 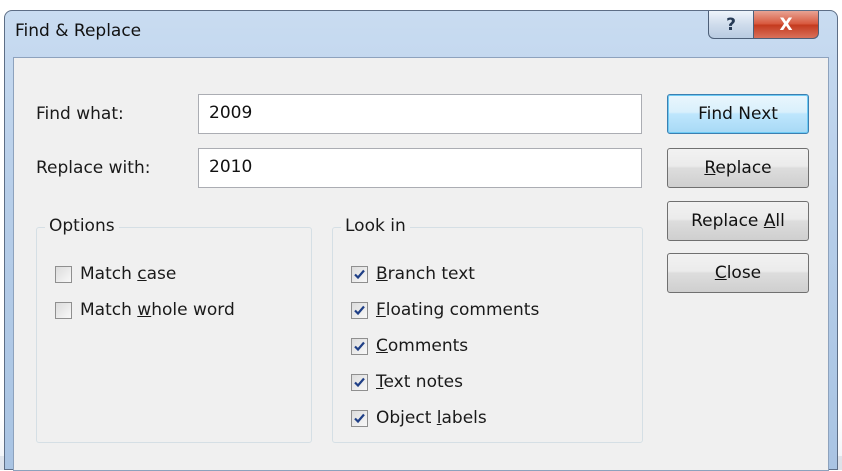 I want to click on help-button: ?, so click(x=731, y=25).